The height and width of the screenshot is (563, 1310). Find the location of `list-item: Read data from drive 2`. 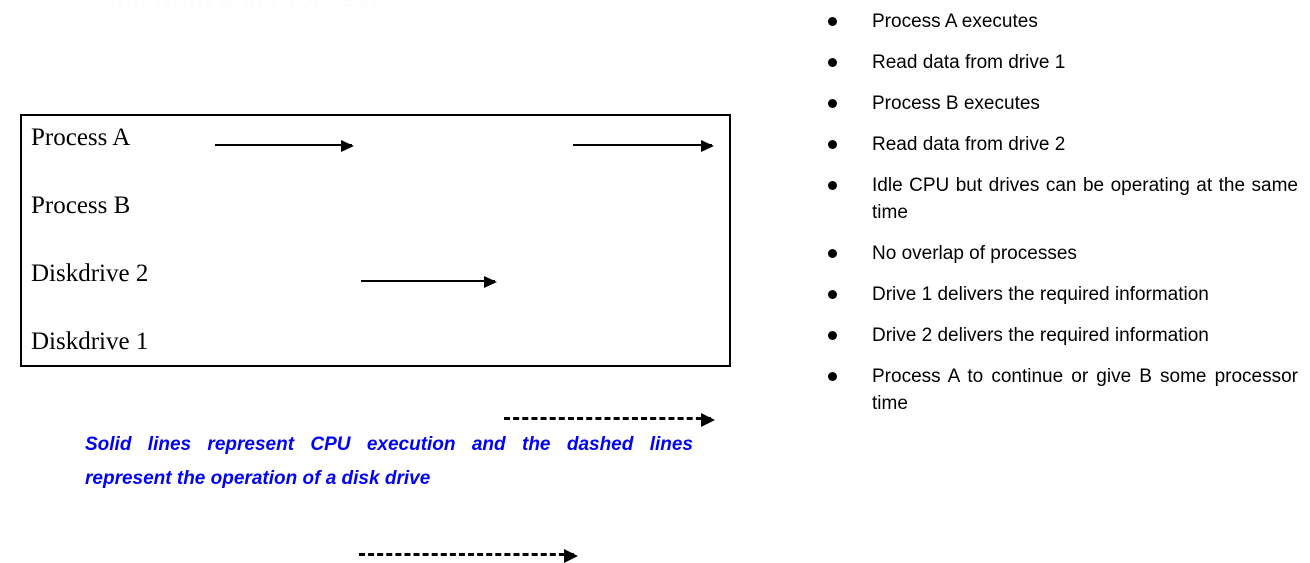

list-item: Read data from drive 2 is located at coordinates (1059, 144).